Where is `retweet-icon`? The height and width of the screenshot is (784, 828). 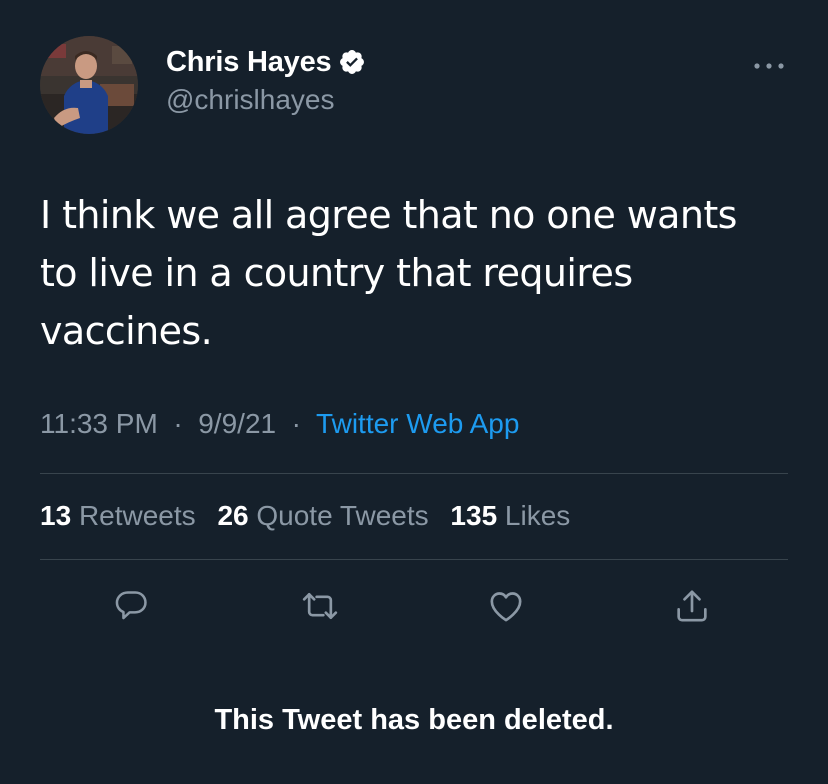
retweet-icon is located at coordinates (320, 606).